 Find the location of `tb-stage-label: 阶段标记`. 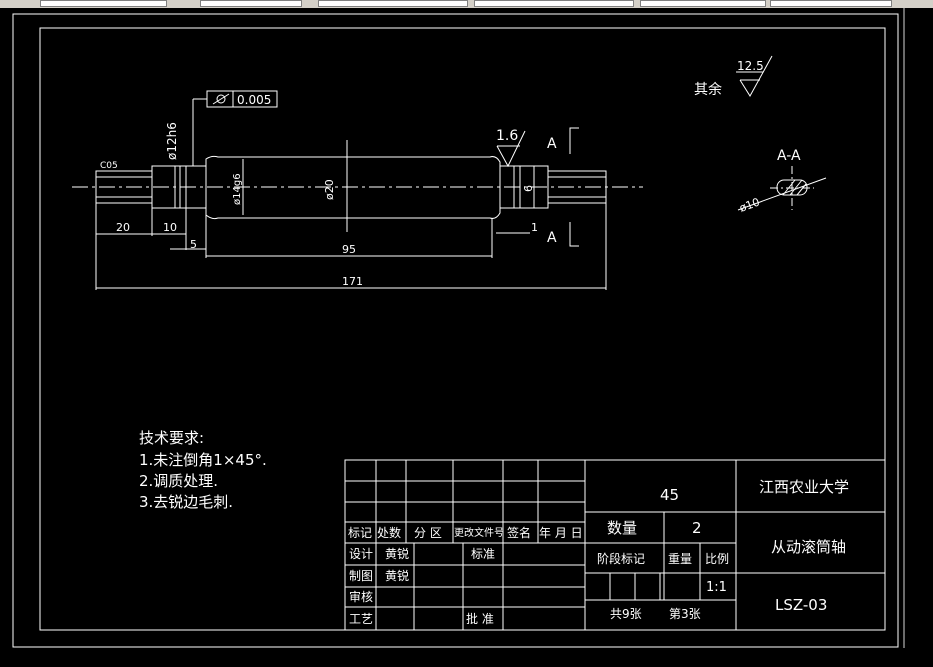

tb-stage-label: 阶段标记 is located at coordinates (621, 558).